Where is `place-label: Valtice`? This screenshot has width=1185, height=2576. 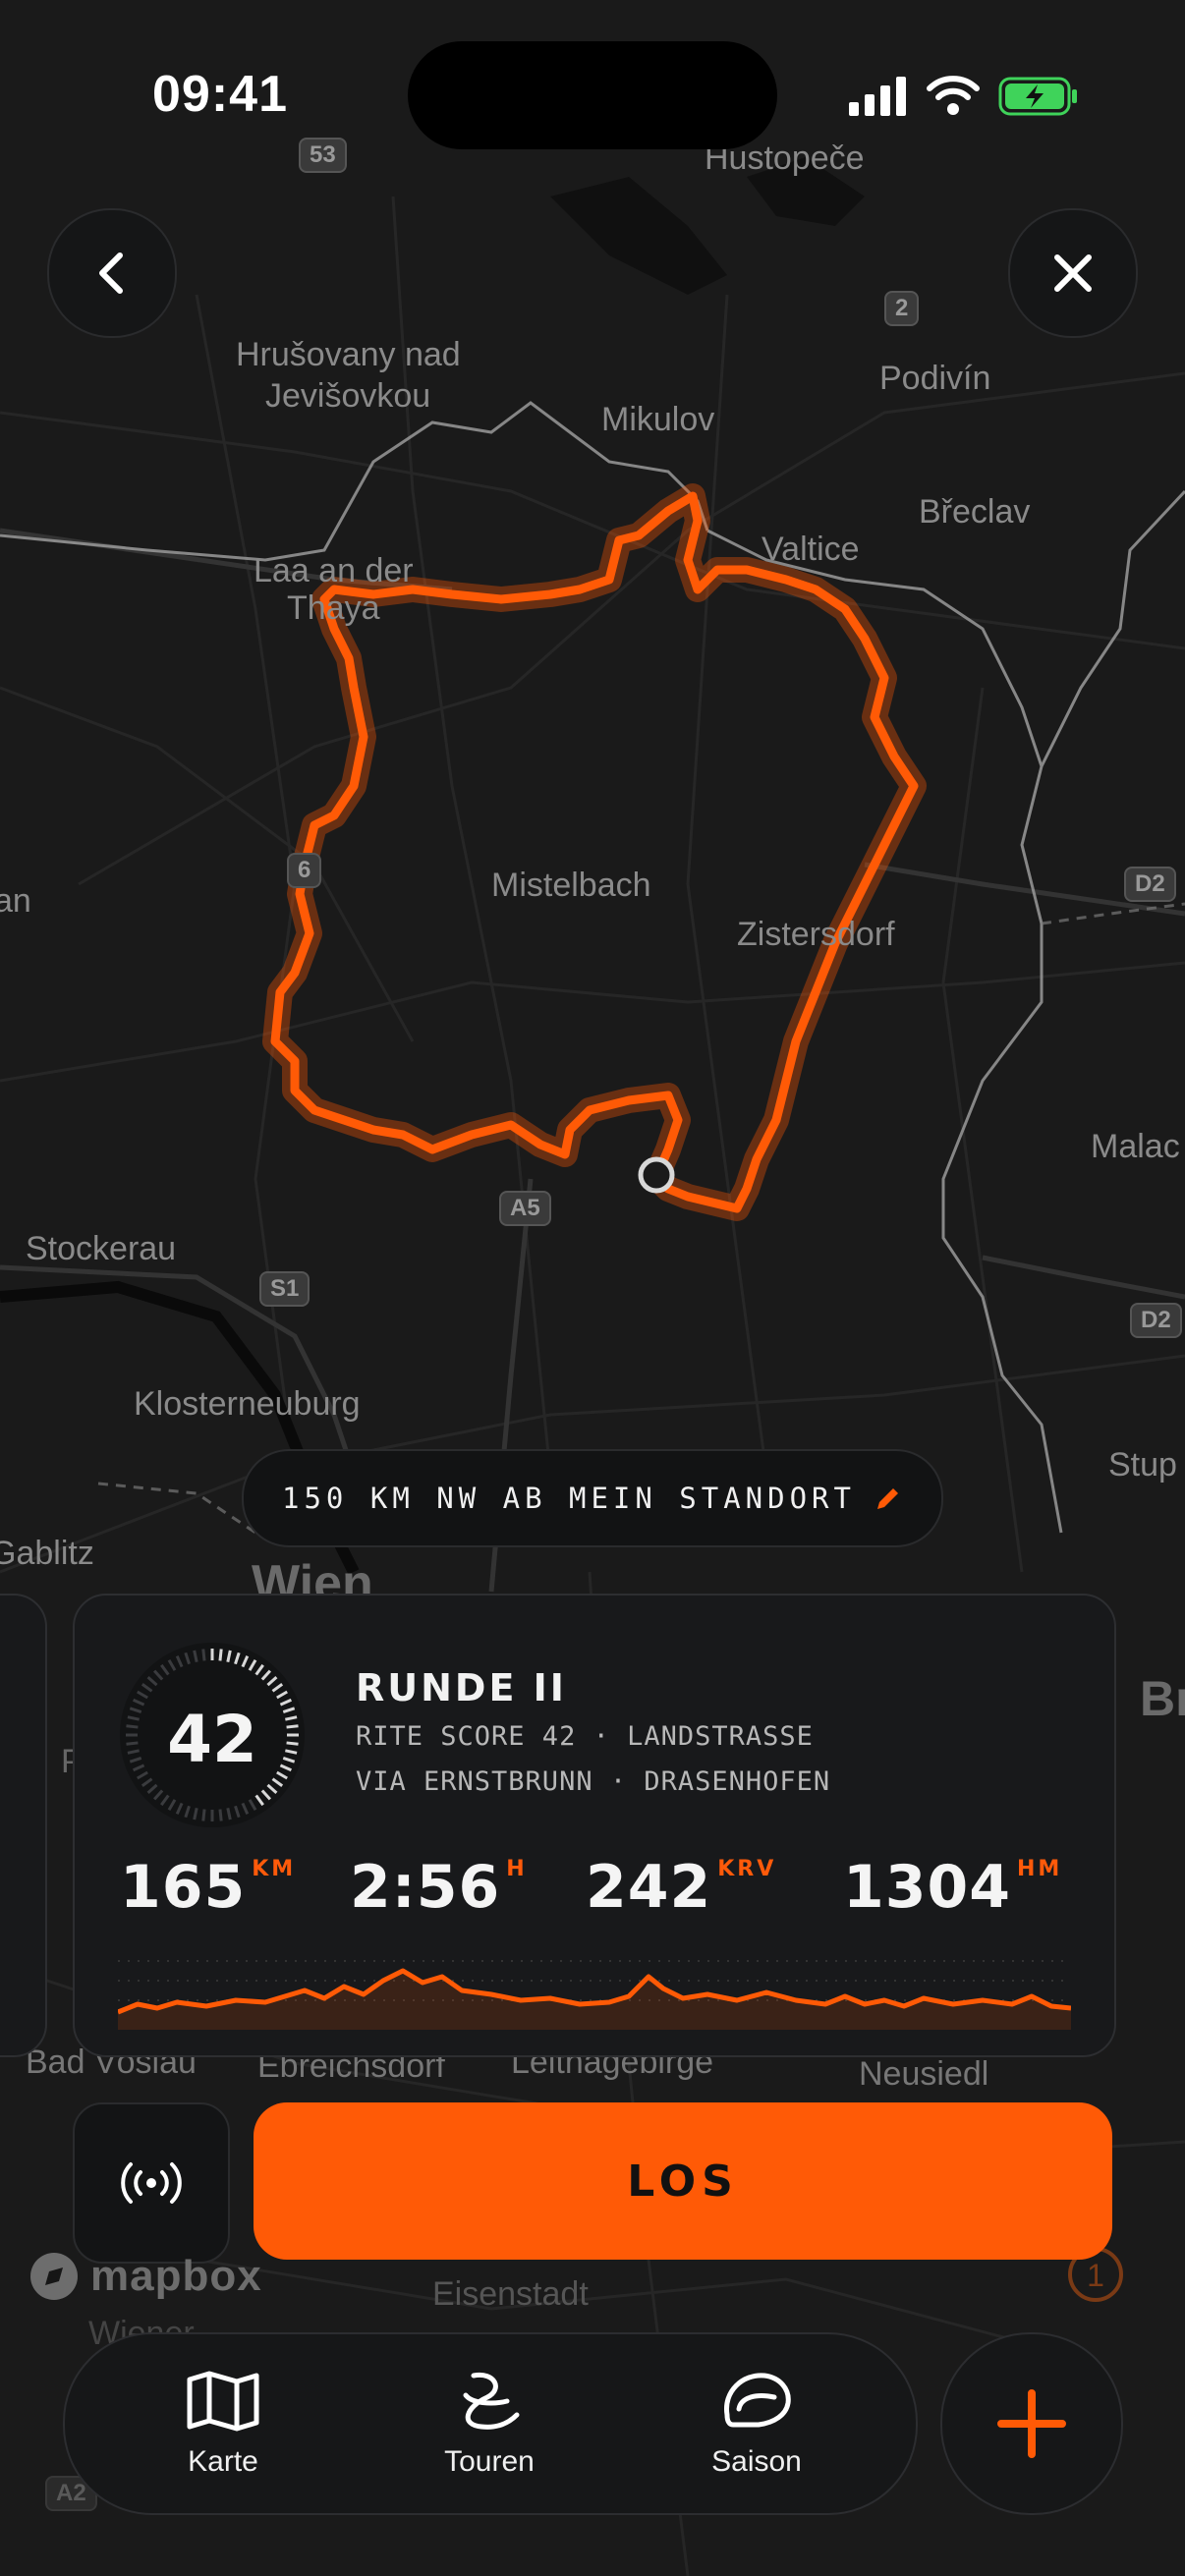 place-label: Valtice is located at coordinates (811, 549).